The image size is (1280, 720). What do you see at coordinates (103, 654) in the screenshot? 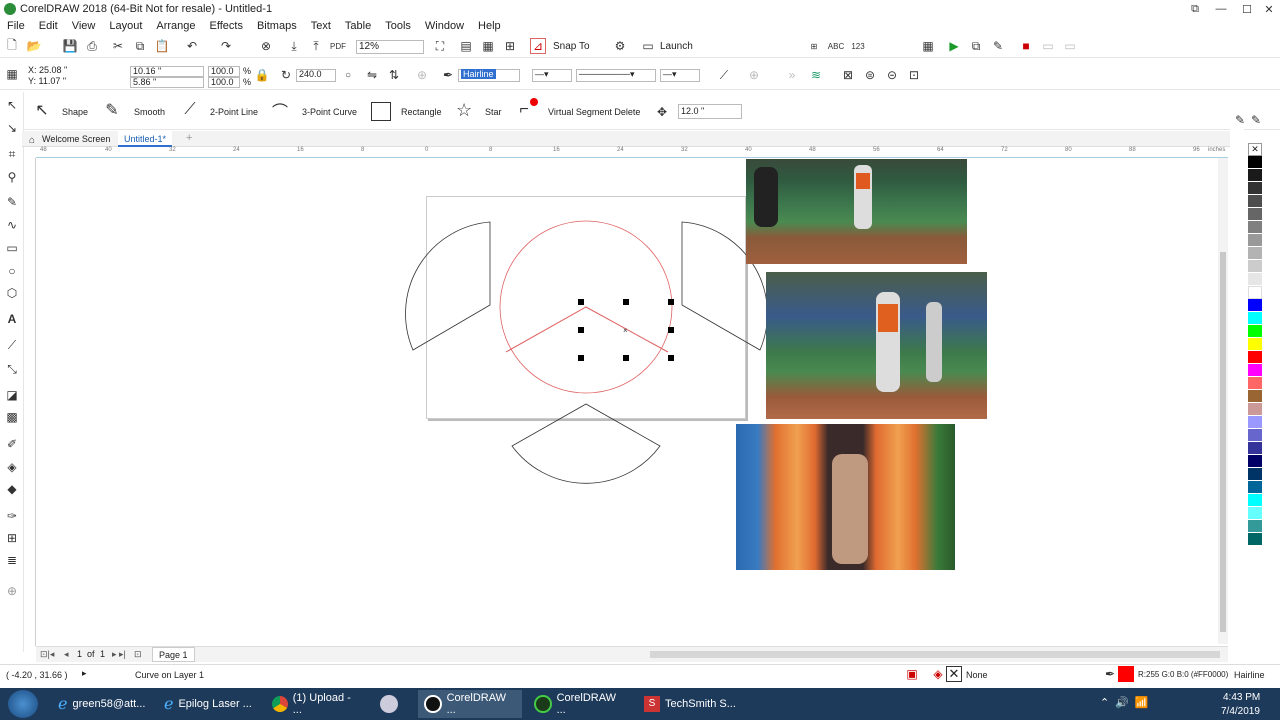
I see `total-pages: 1` at bounding box center [103, 654].